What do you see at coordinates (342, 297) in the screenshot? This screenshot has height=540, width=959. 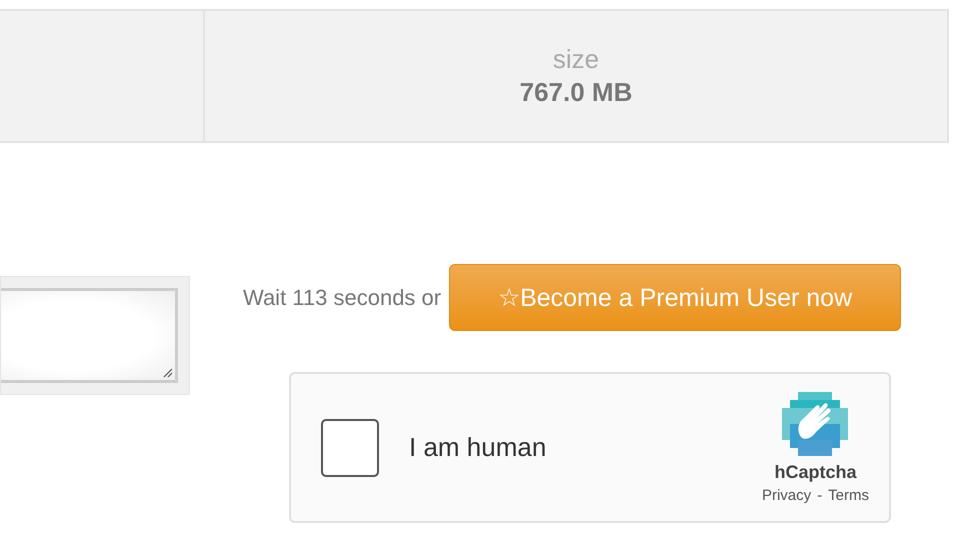 I see `wait-text: Wait 113 seconds or` at bounding box center [342, 297].